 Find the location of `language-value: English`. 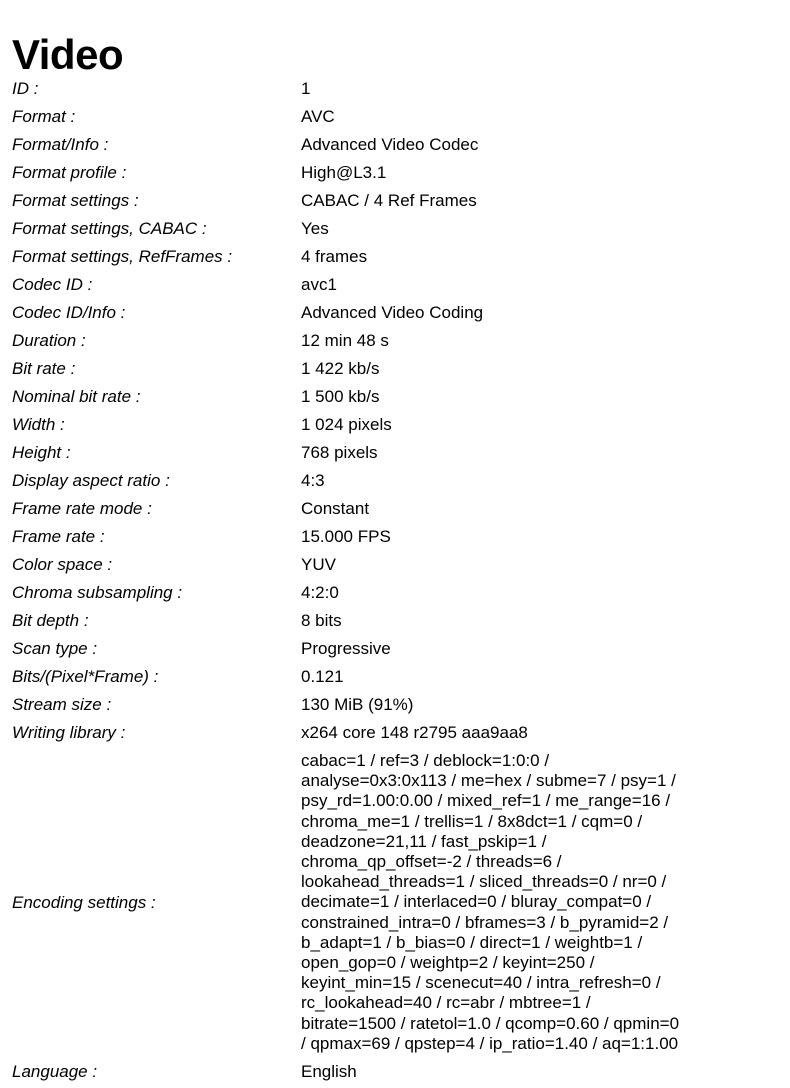

language-value: English is located at coordinates (329, 1072).